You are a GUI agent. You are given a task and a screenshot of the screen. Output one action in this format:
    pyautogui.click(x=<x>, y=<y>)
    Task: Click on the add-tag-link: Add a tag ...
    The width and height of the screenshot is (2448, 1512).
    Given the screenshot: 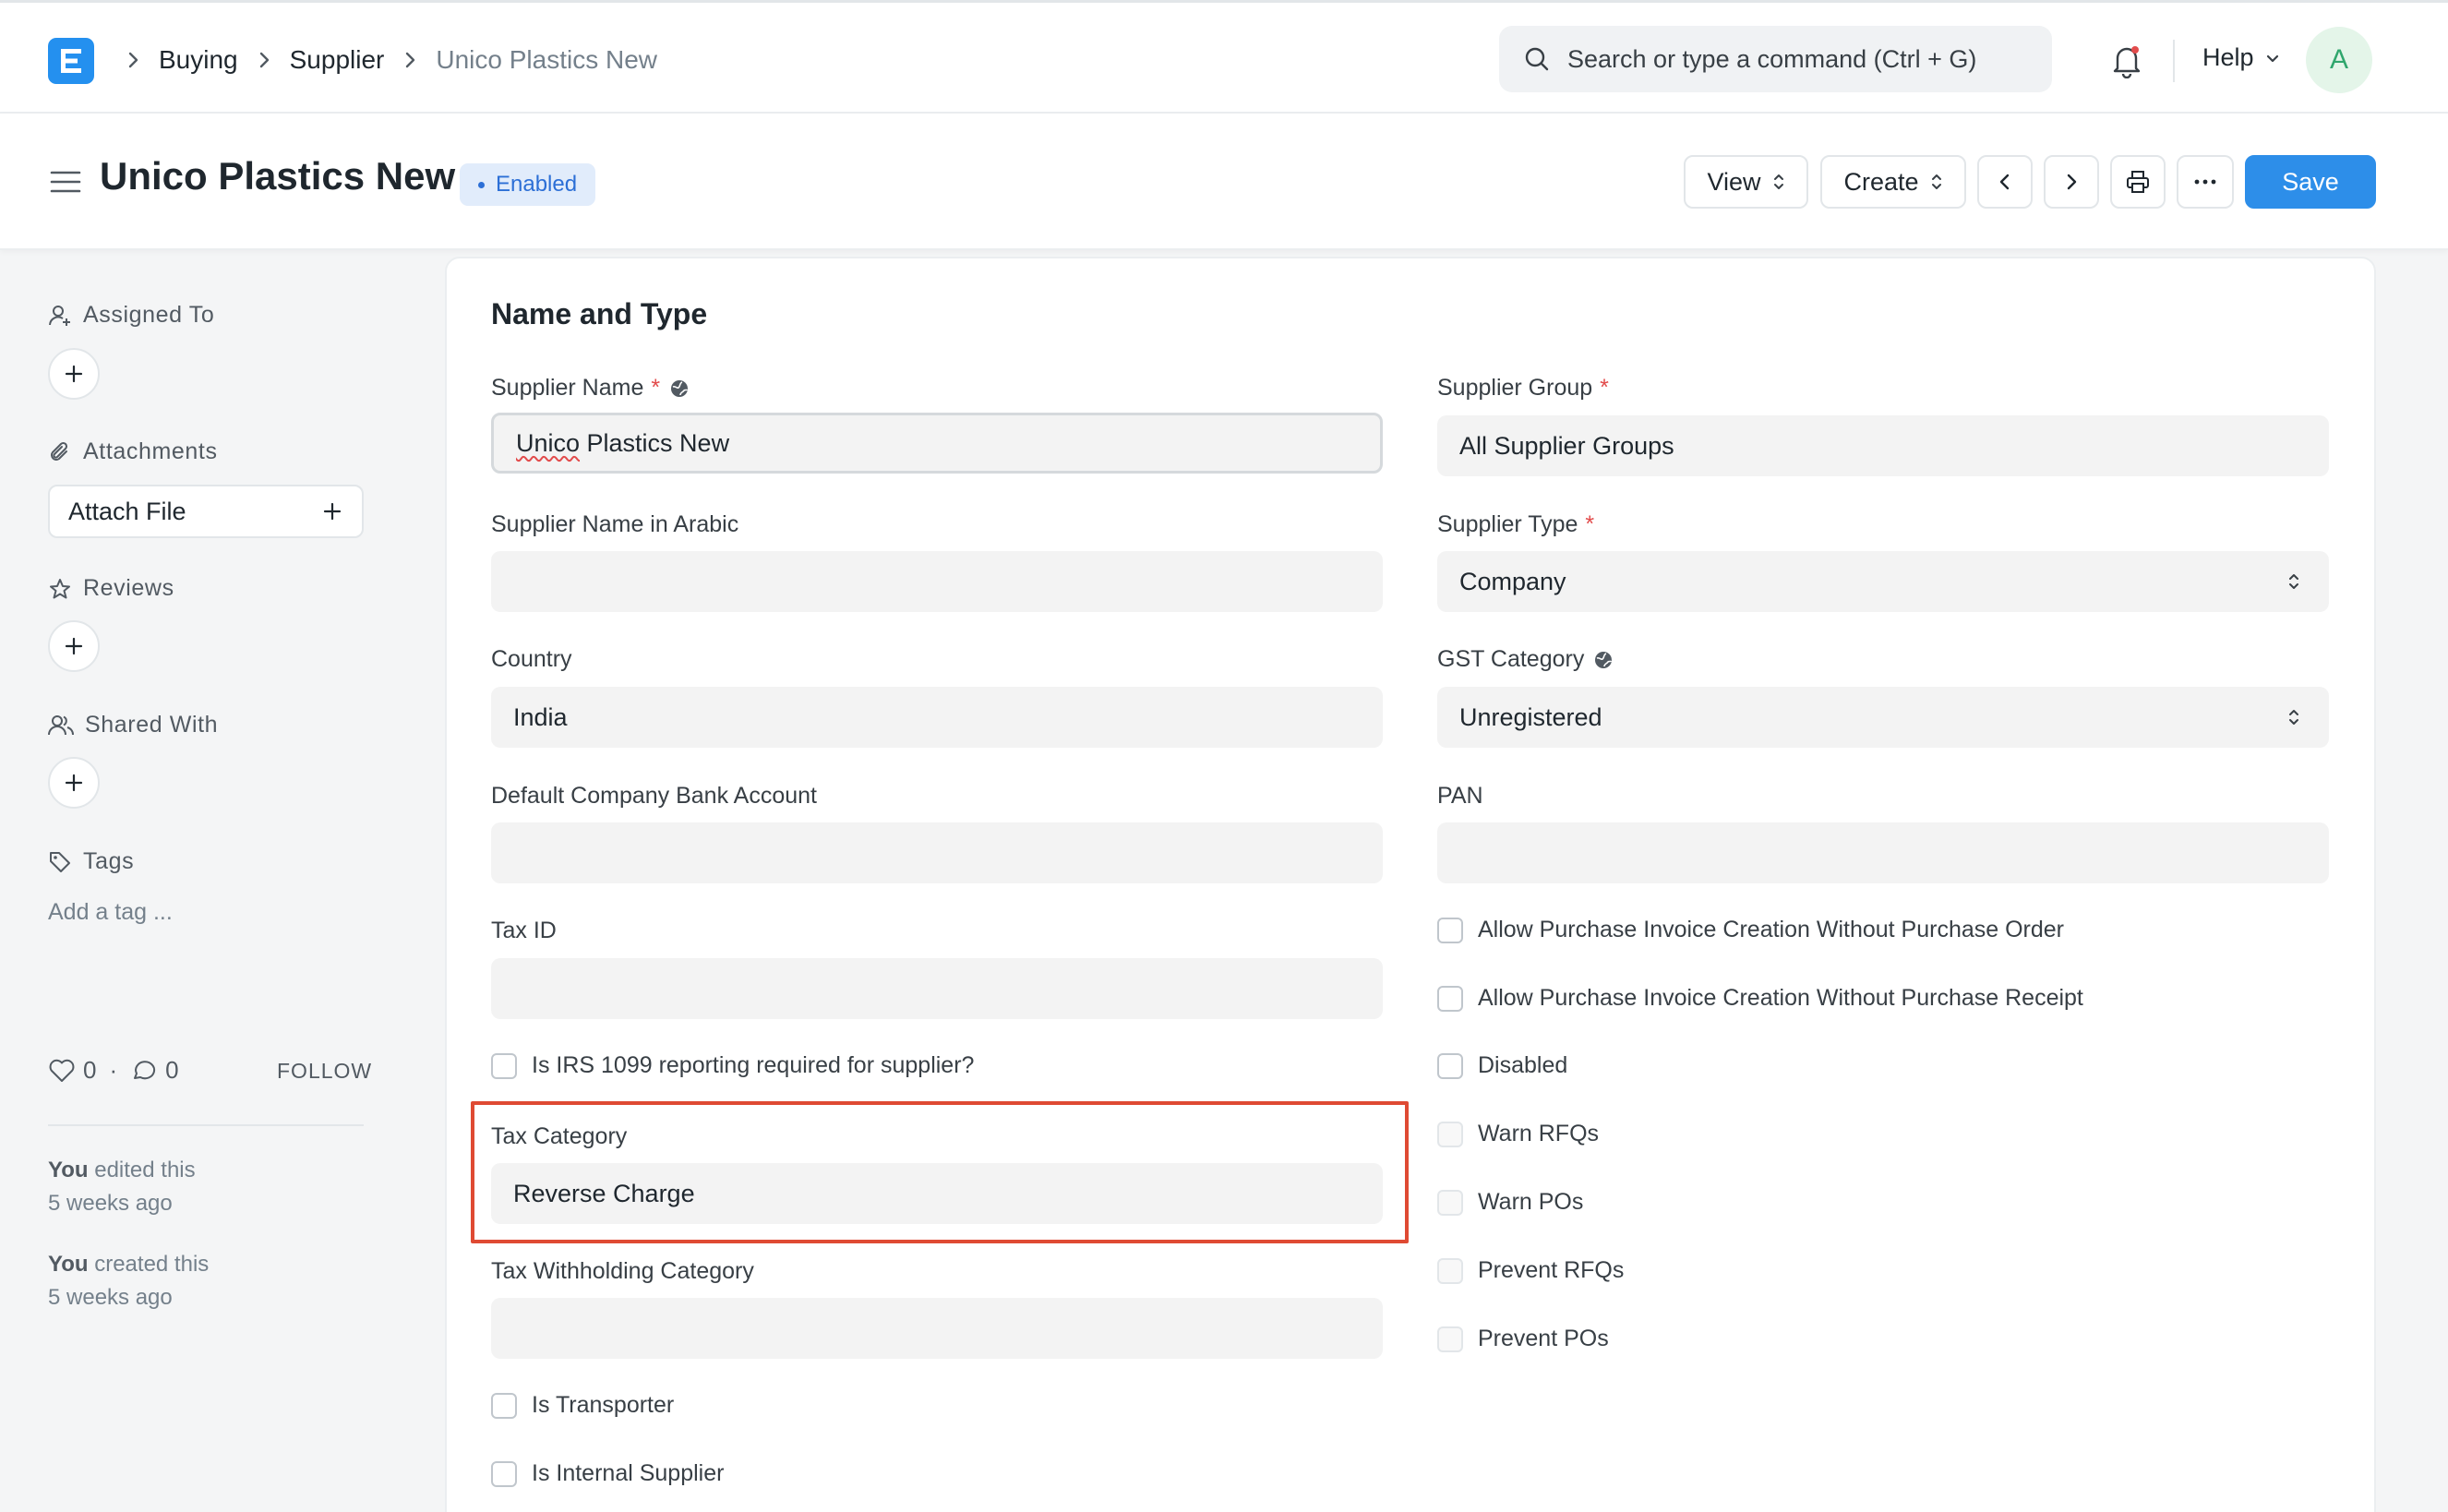 What is the action you would take?
    pyautogui.click(x=110, y=912)
    